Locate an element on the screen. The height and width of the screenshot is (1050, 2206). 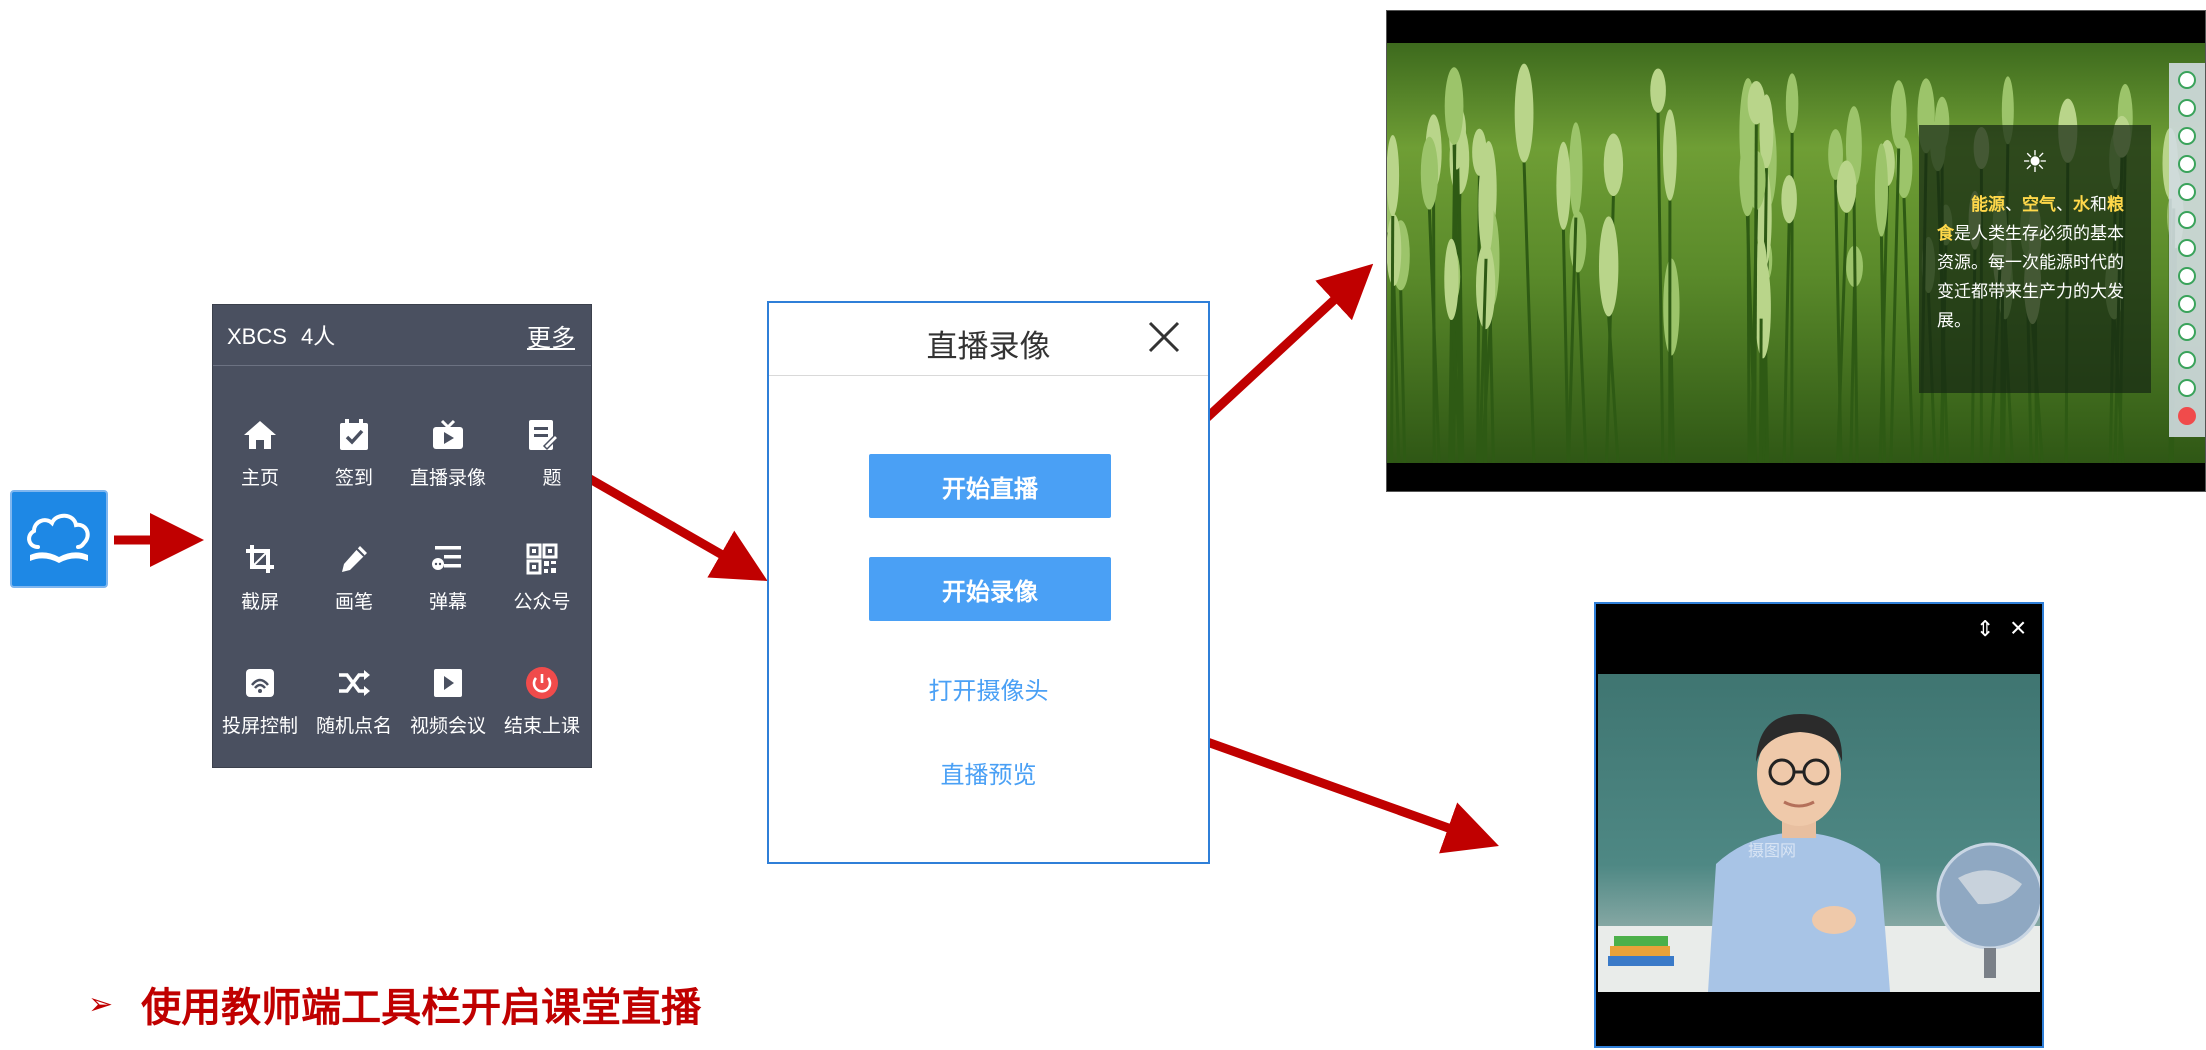
home-icon is located at coordinates (260, 435).